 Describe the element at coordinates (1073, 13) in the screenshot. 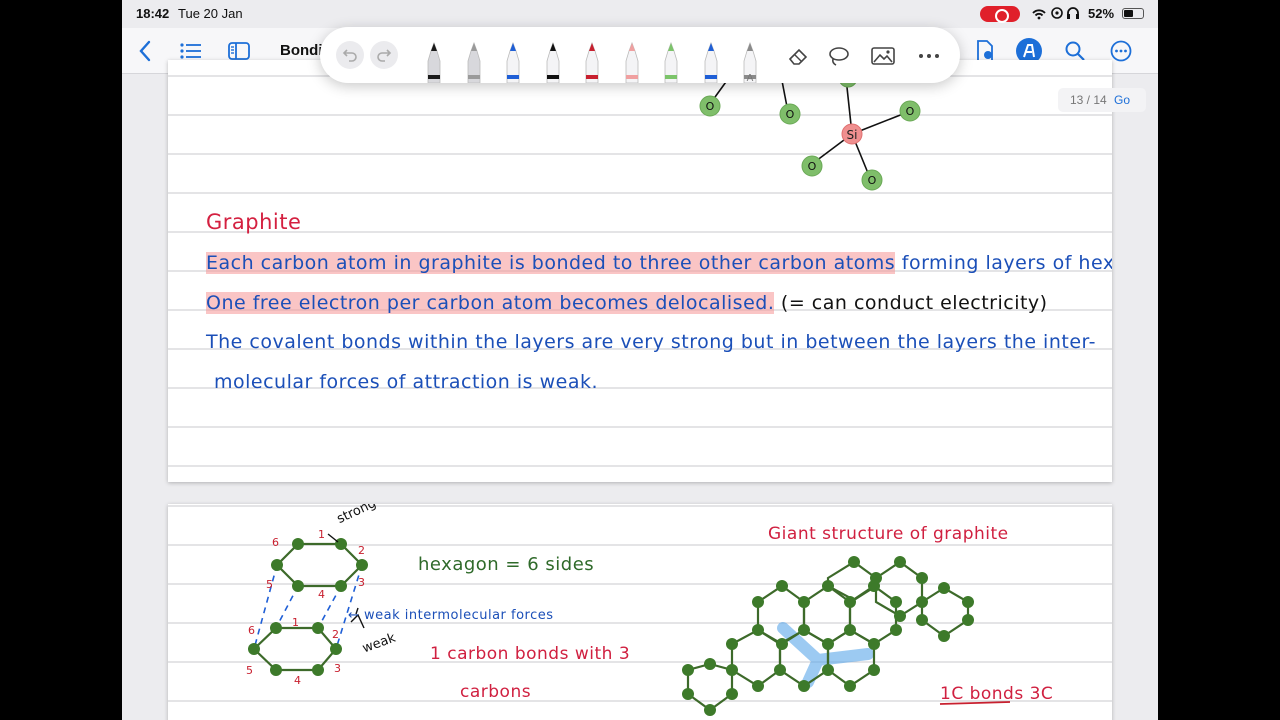

I see `headphones-icon` at that location.